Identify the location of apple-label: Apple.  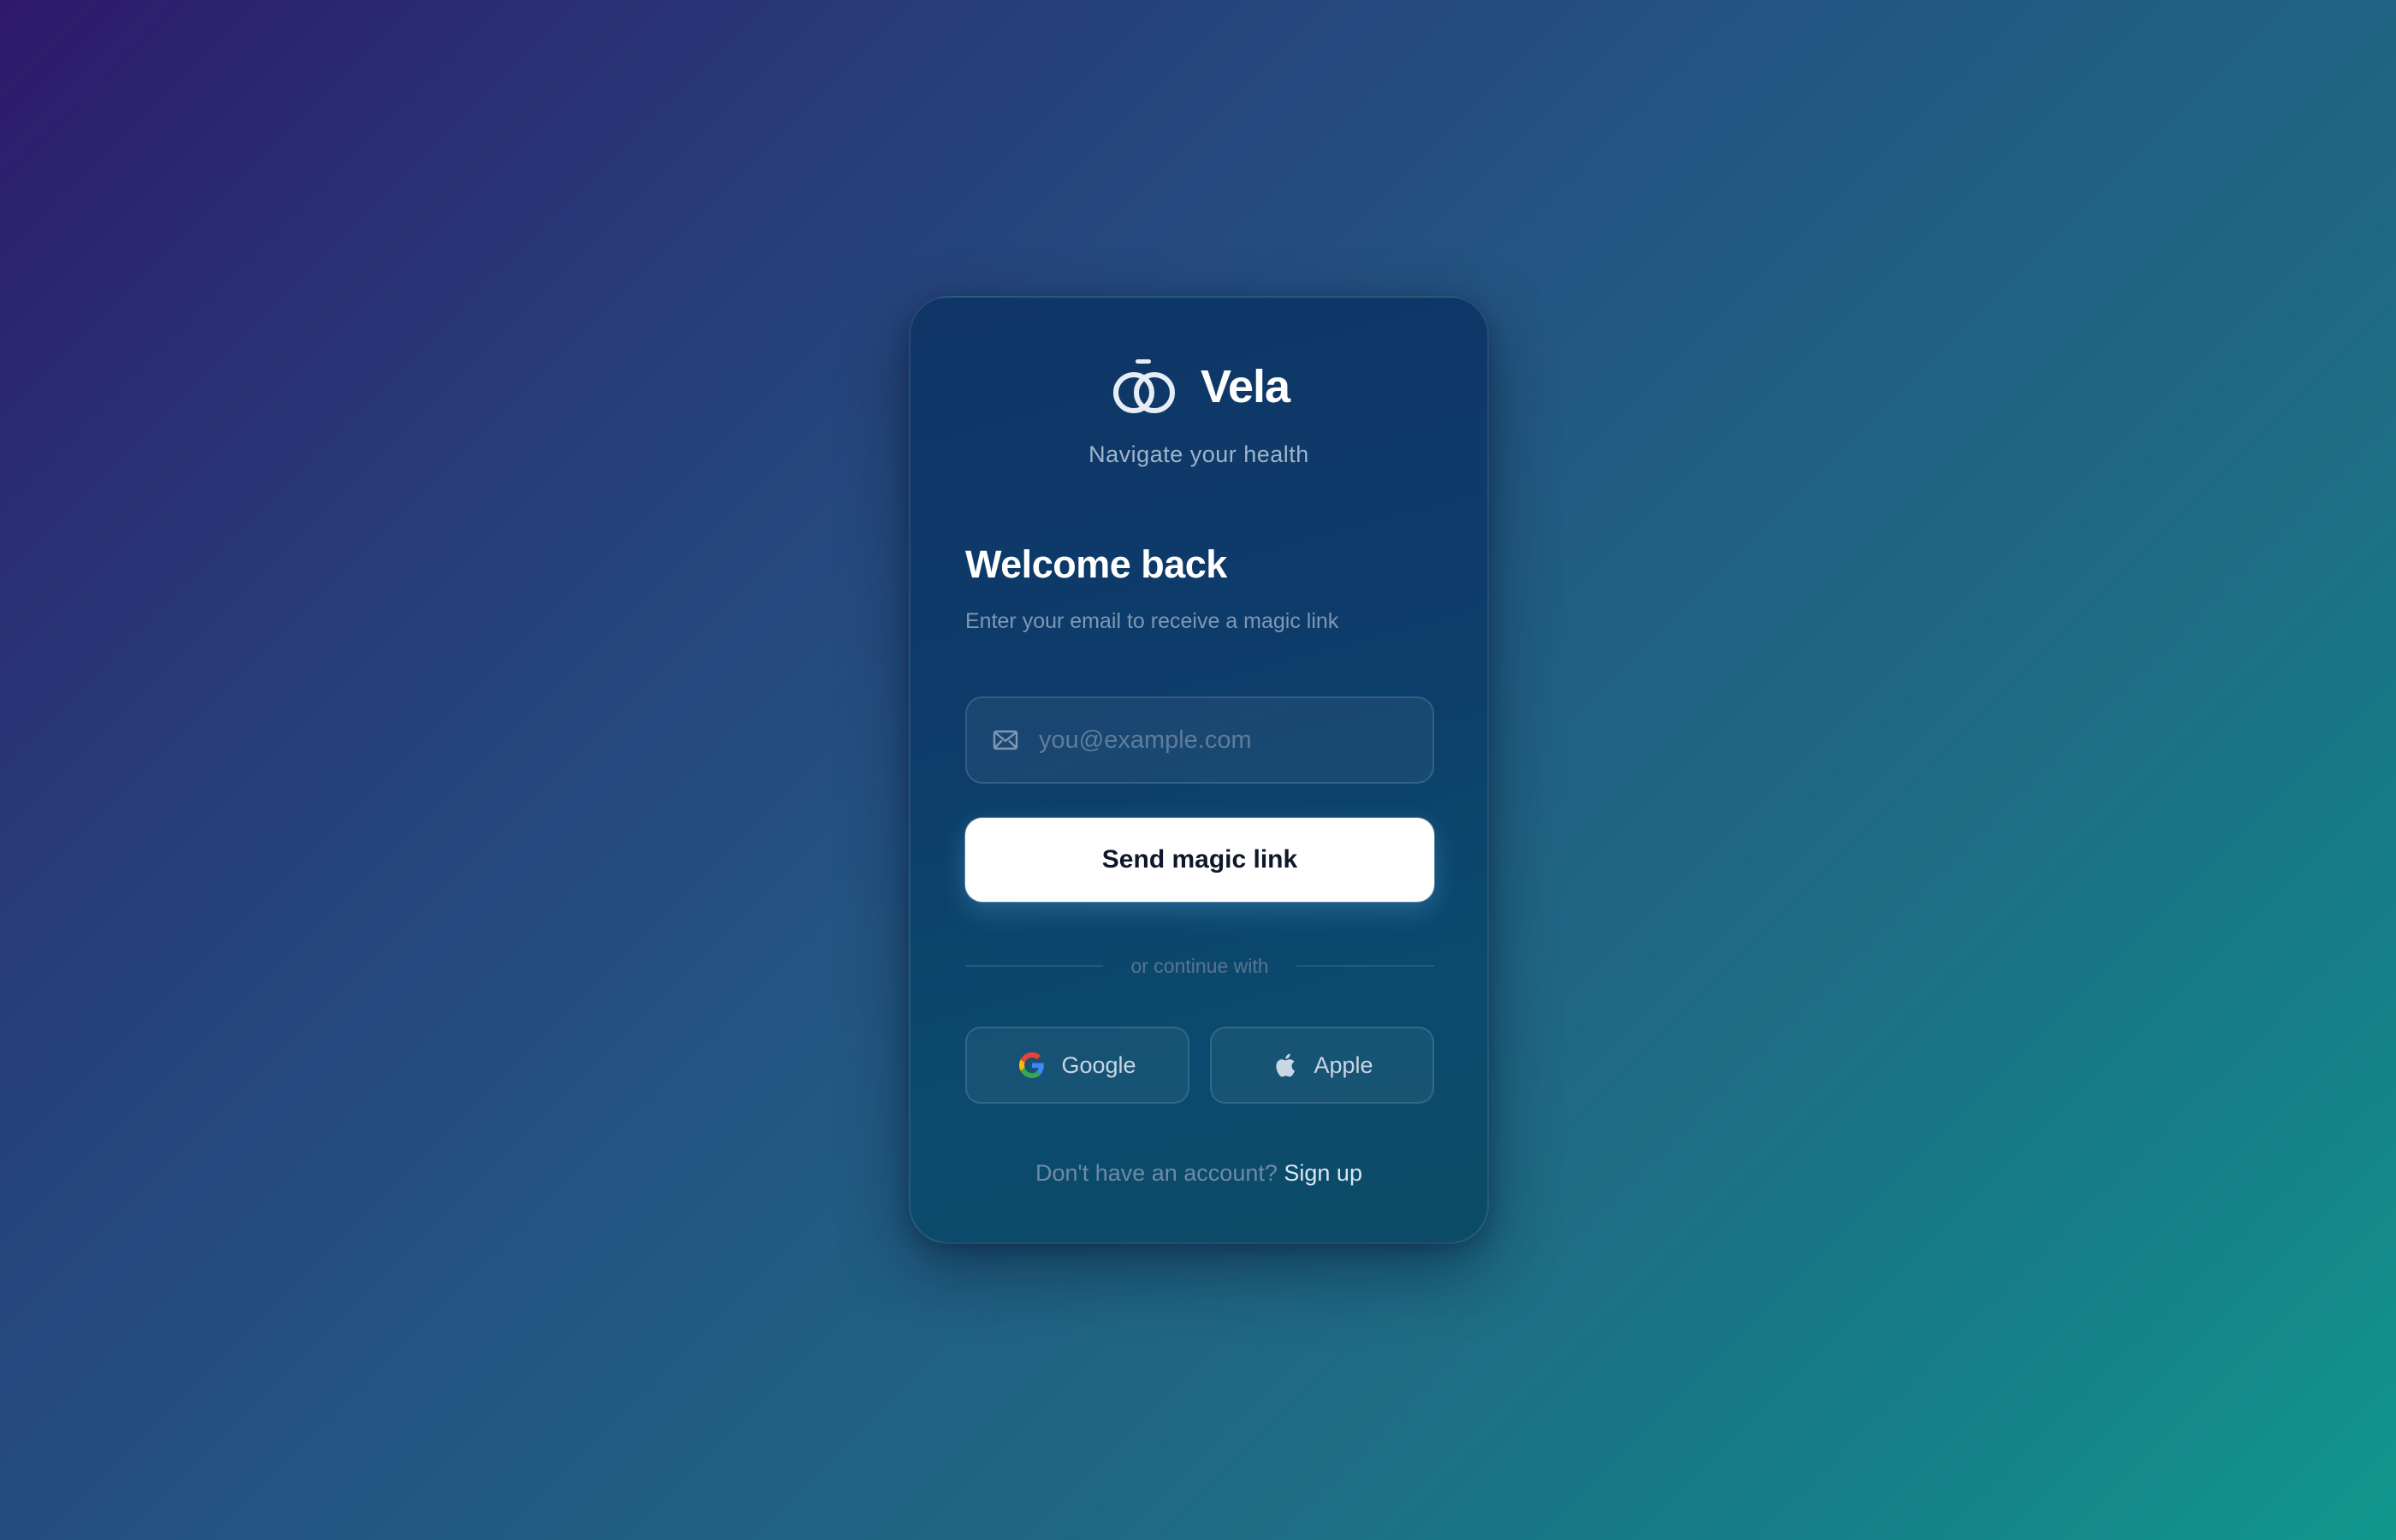
(1343, 1064).